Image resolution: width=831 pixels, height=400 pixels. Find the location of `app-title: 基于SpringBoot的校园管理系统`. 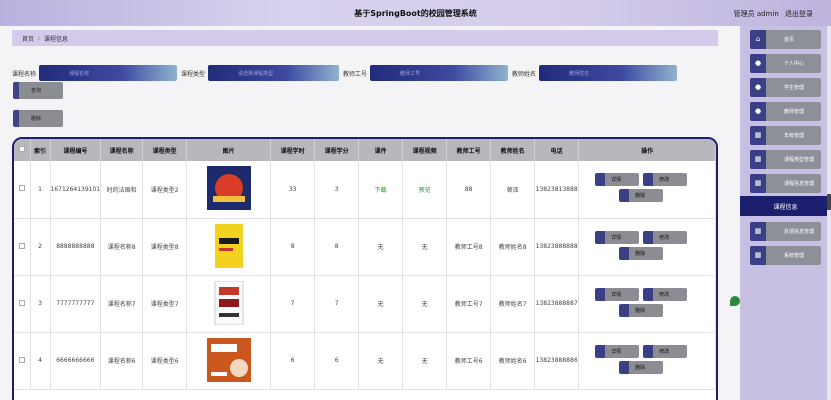

app-title: 基于SpringBoot的校园管理系统 is located at coordinates (415, 13).